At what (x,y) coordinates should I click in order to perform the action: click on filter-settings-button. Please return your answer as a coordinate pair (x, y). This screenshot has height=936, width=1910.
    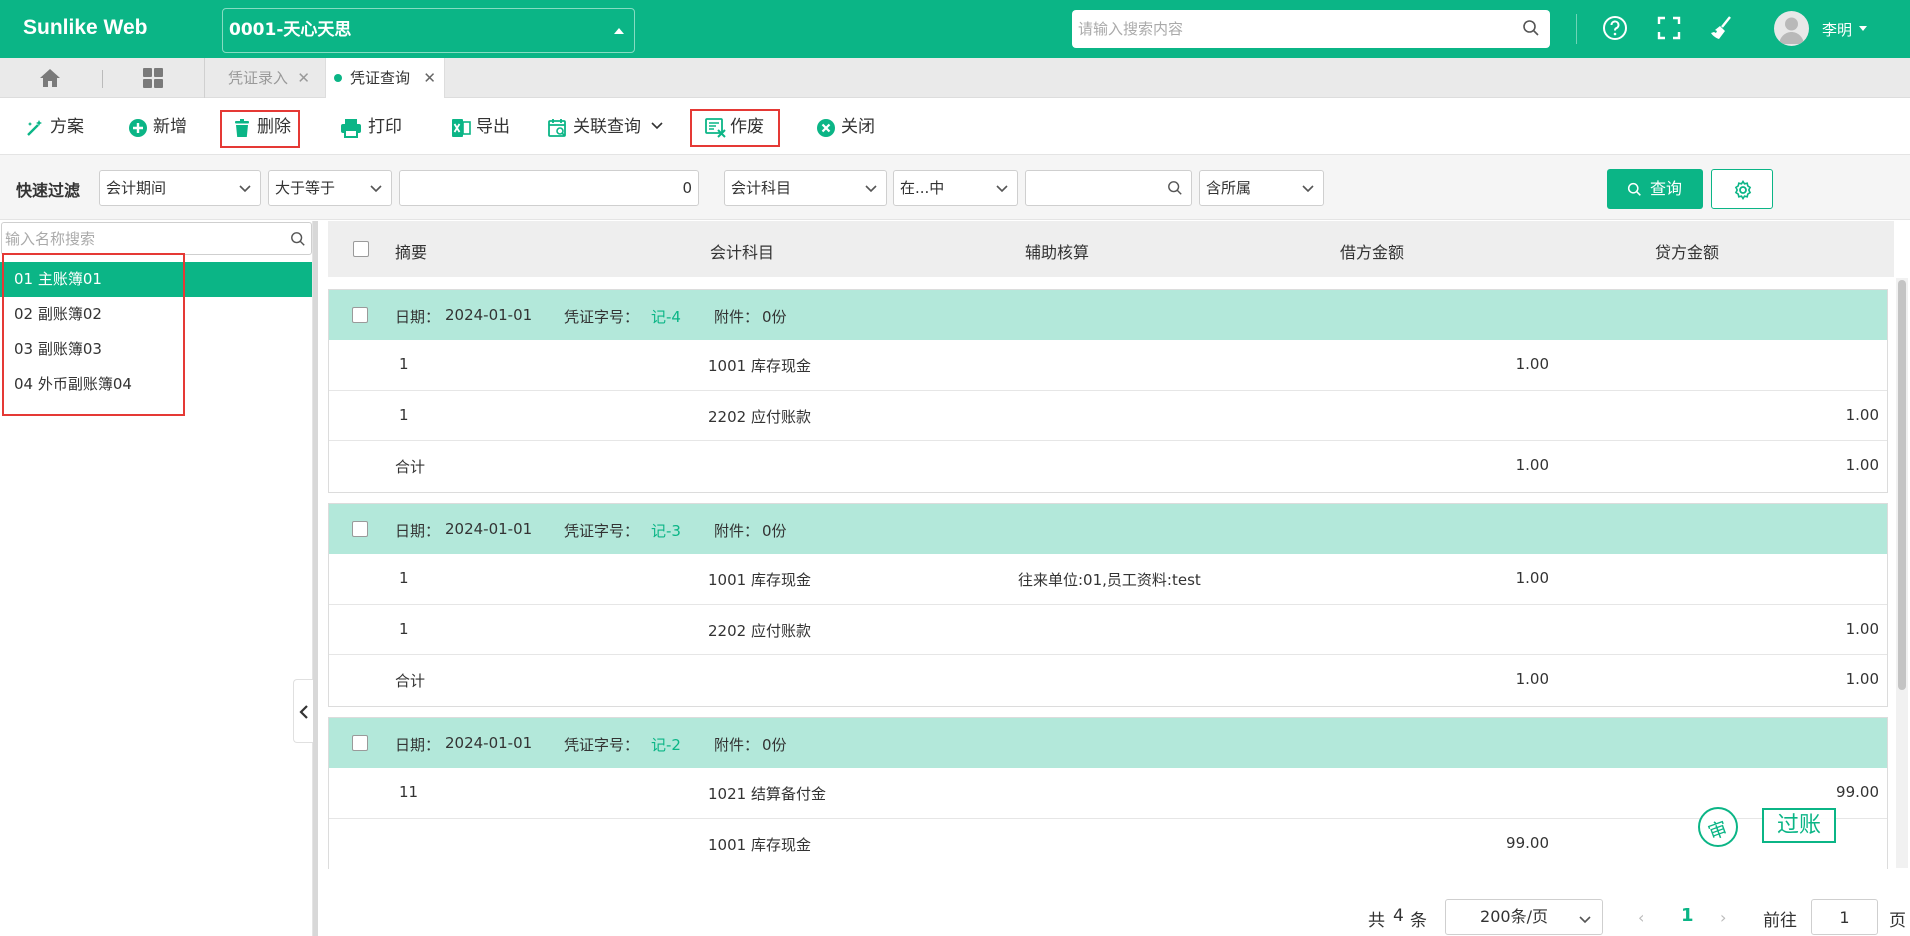
    Looking at the image, I should click on (1742, 189).